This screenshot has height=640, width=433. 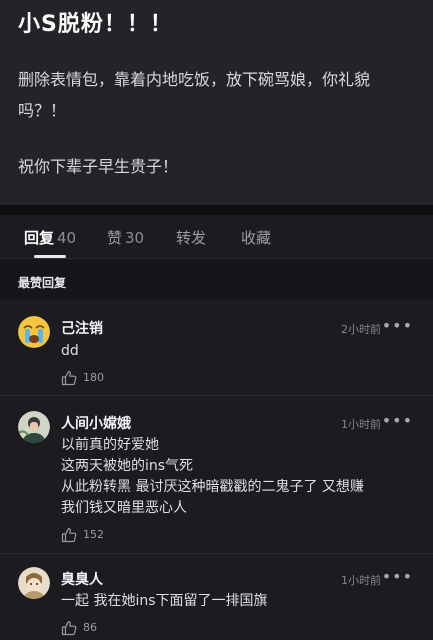 What do you see at coordinates (212, 487) in the screenshot?
I see `comment-text-line: 从此粉转黑 最讨厌这种暗戳戳的二鬼子了 又想赚` at bounding box center [212, 487].